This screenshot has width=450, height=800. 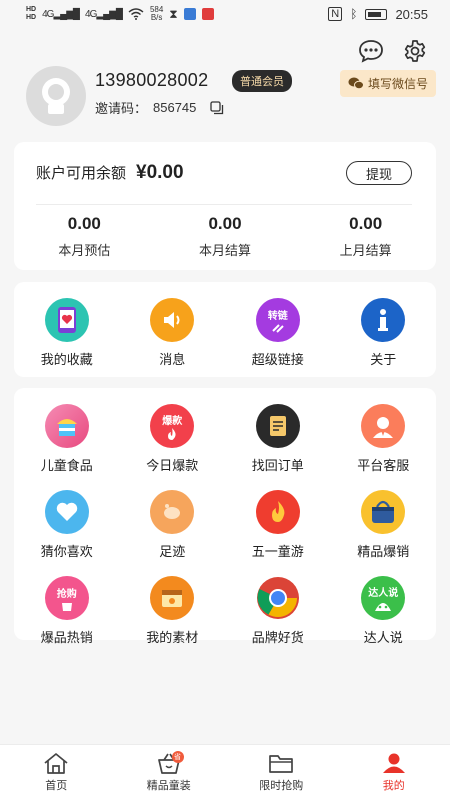 What do you see at coordinates (217, 107) in the screenshot?
I see `copy-icon` at bounding box center [217, 107].